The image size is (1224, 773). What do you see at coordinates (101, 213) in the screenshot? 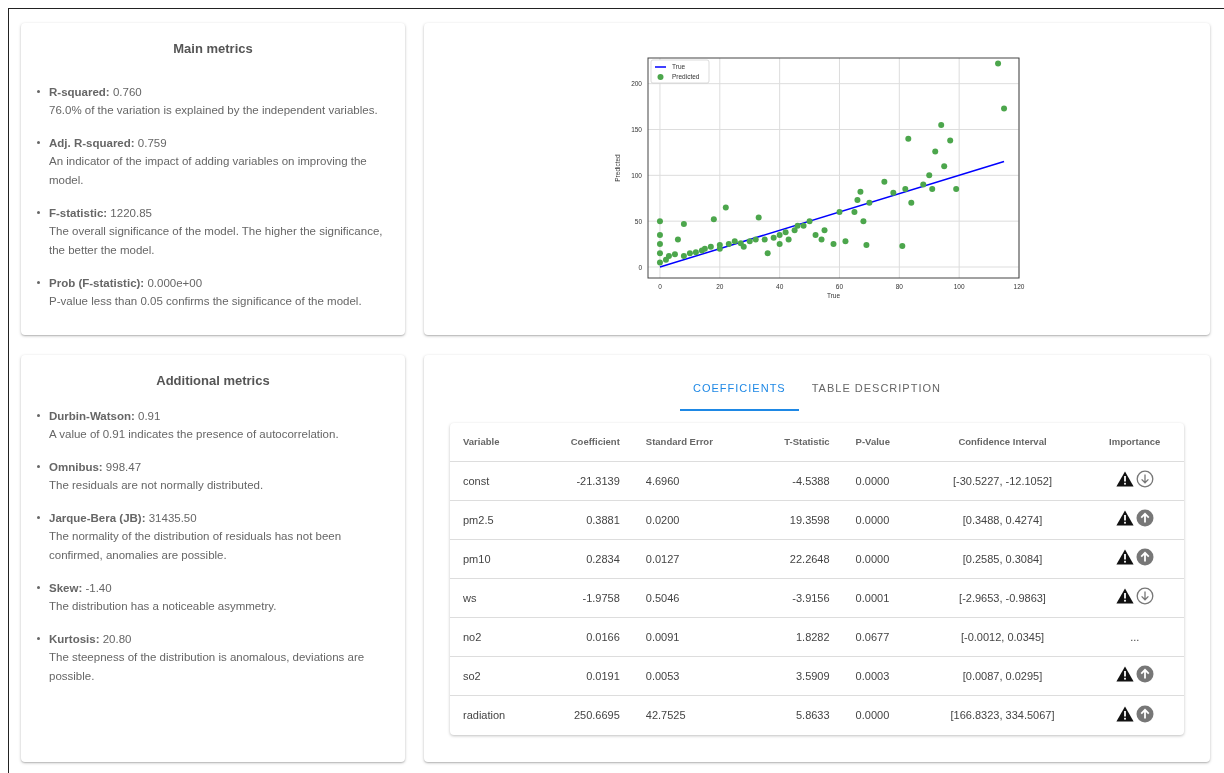
I see `metric-value: F-statistic: 1220.85` at bounding box center [101, 213].